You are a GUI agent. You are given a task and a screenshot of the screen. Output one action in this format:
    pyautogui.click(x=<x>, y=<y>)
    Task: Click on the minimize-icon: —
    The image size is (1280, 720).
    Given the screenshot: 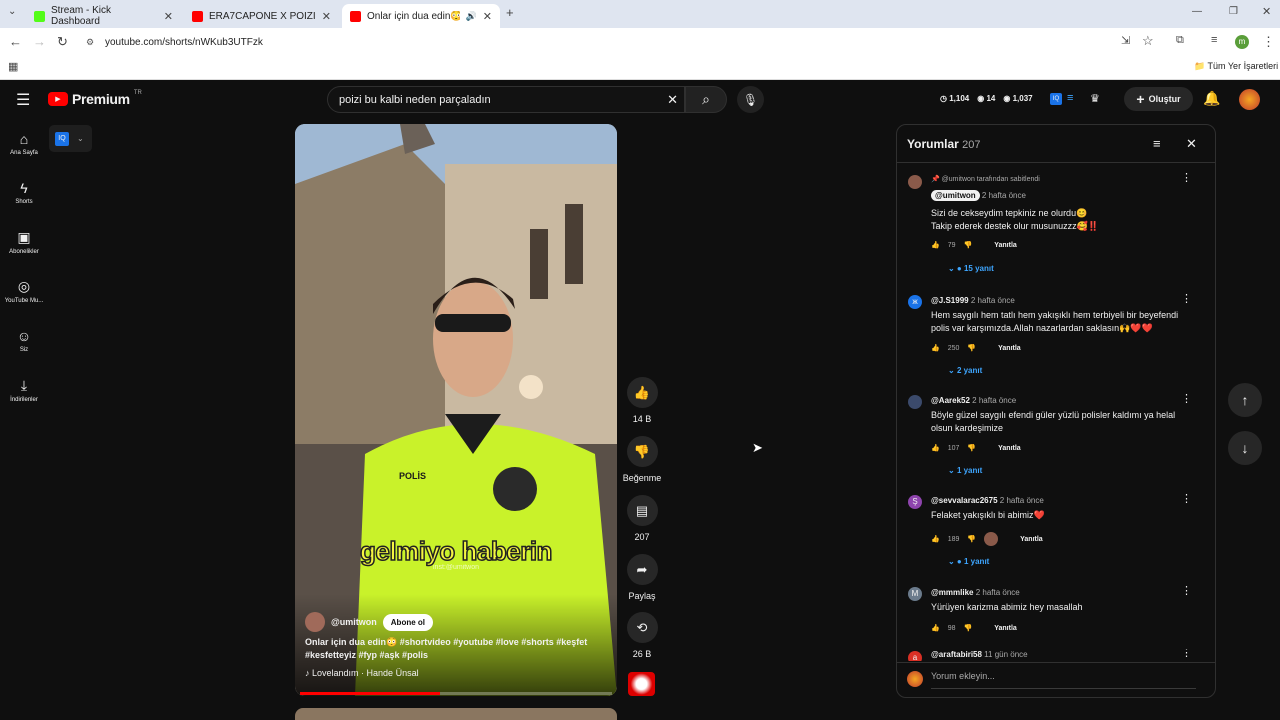 What is the action you would take?
    pyautogui.click(x=1197, y=11)
    